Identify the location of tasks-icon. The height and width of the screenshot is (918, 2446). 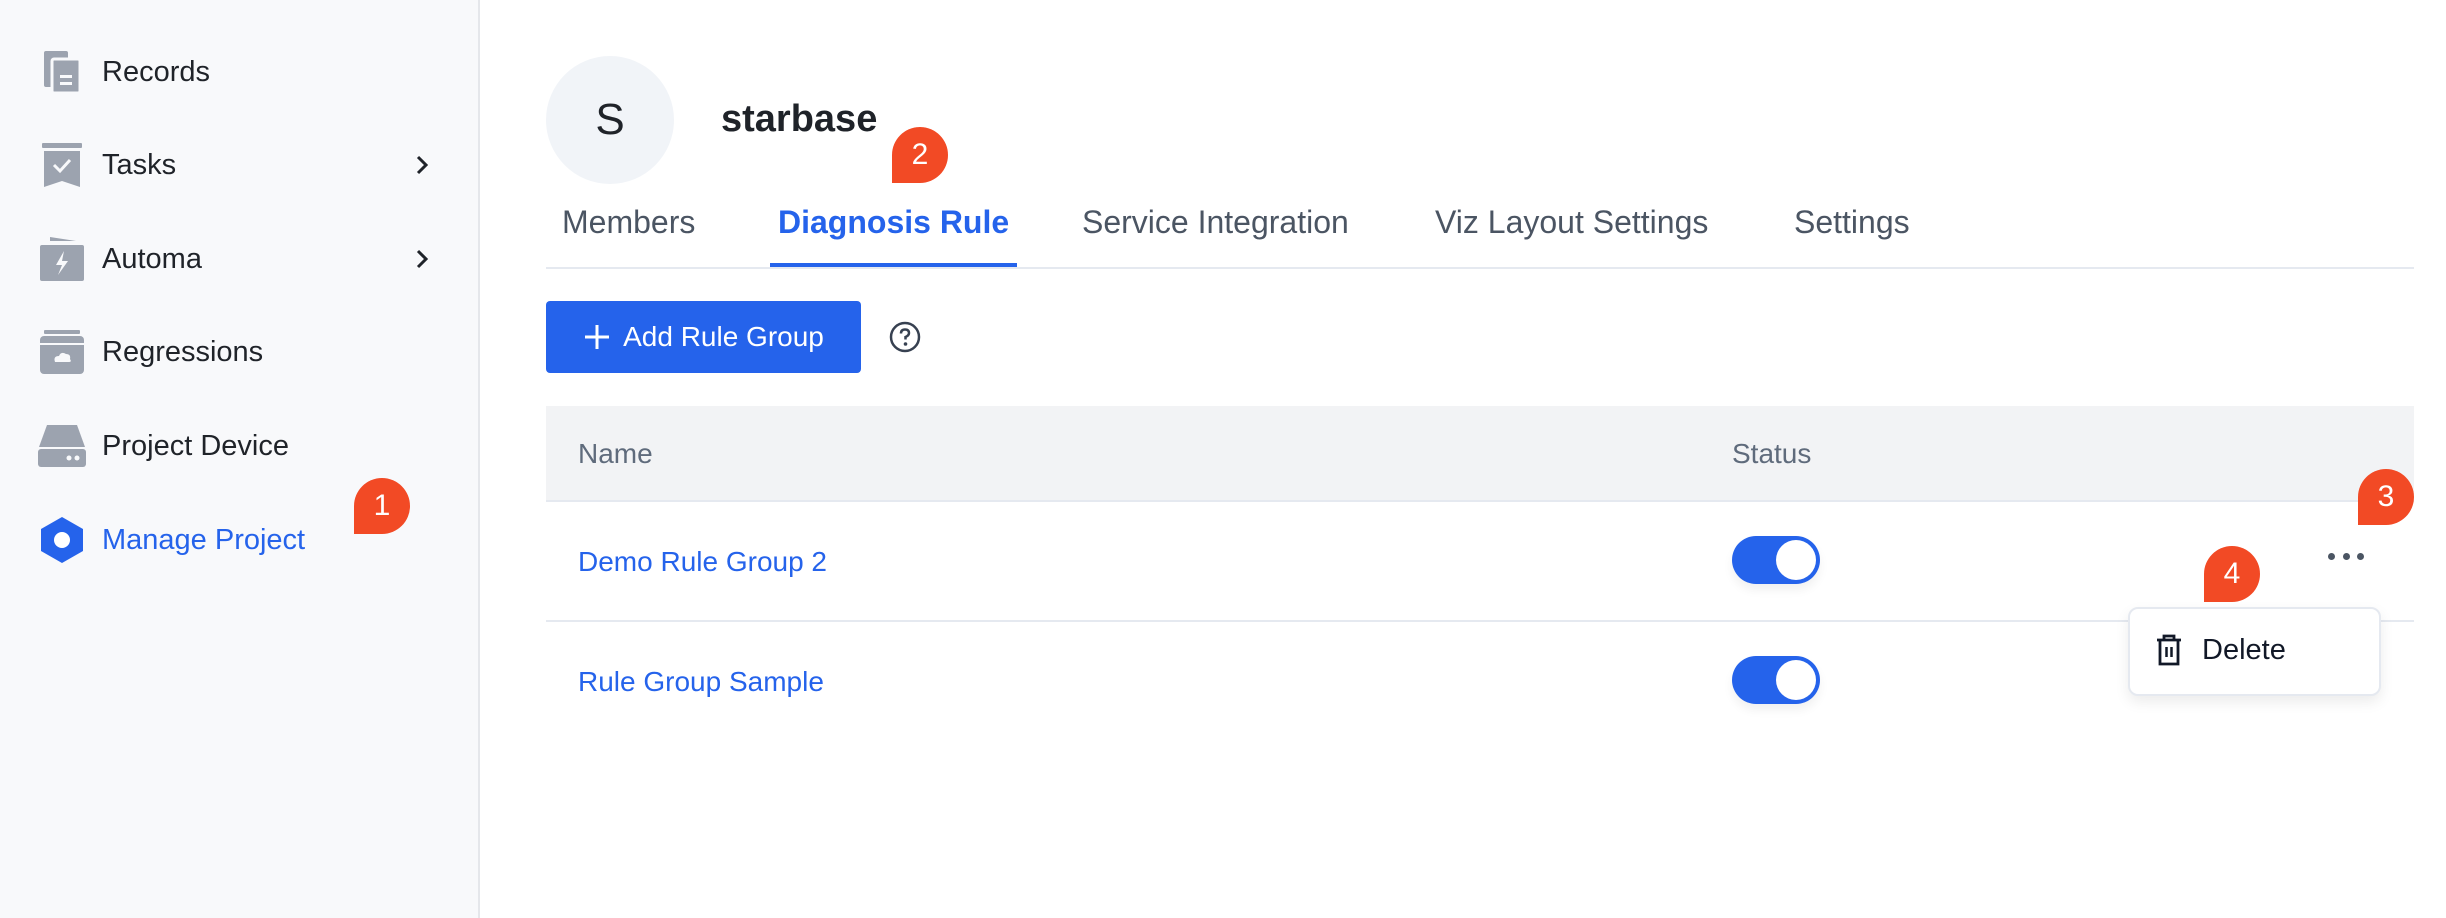
(62, 165).